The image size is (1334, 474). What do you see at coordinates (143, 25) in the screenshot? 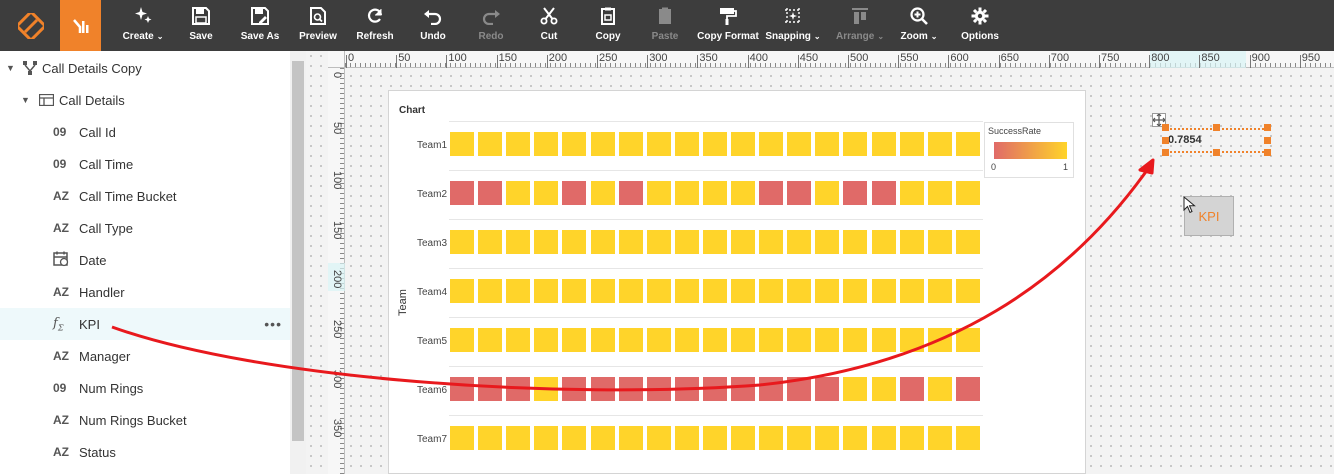
I see `create-button: Create ⌄` at bounding box center [143, 25].